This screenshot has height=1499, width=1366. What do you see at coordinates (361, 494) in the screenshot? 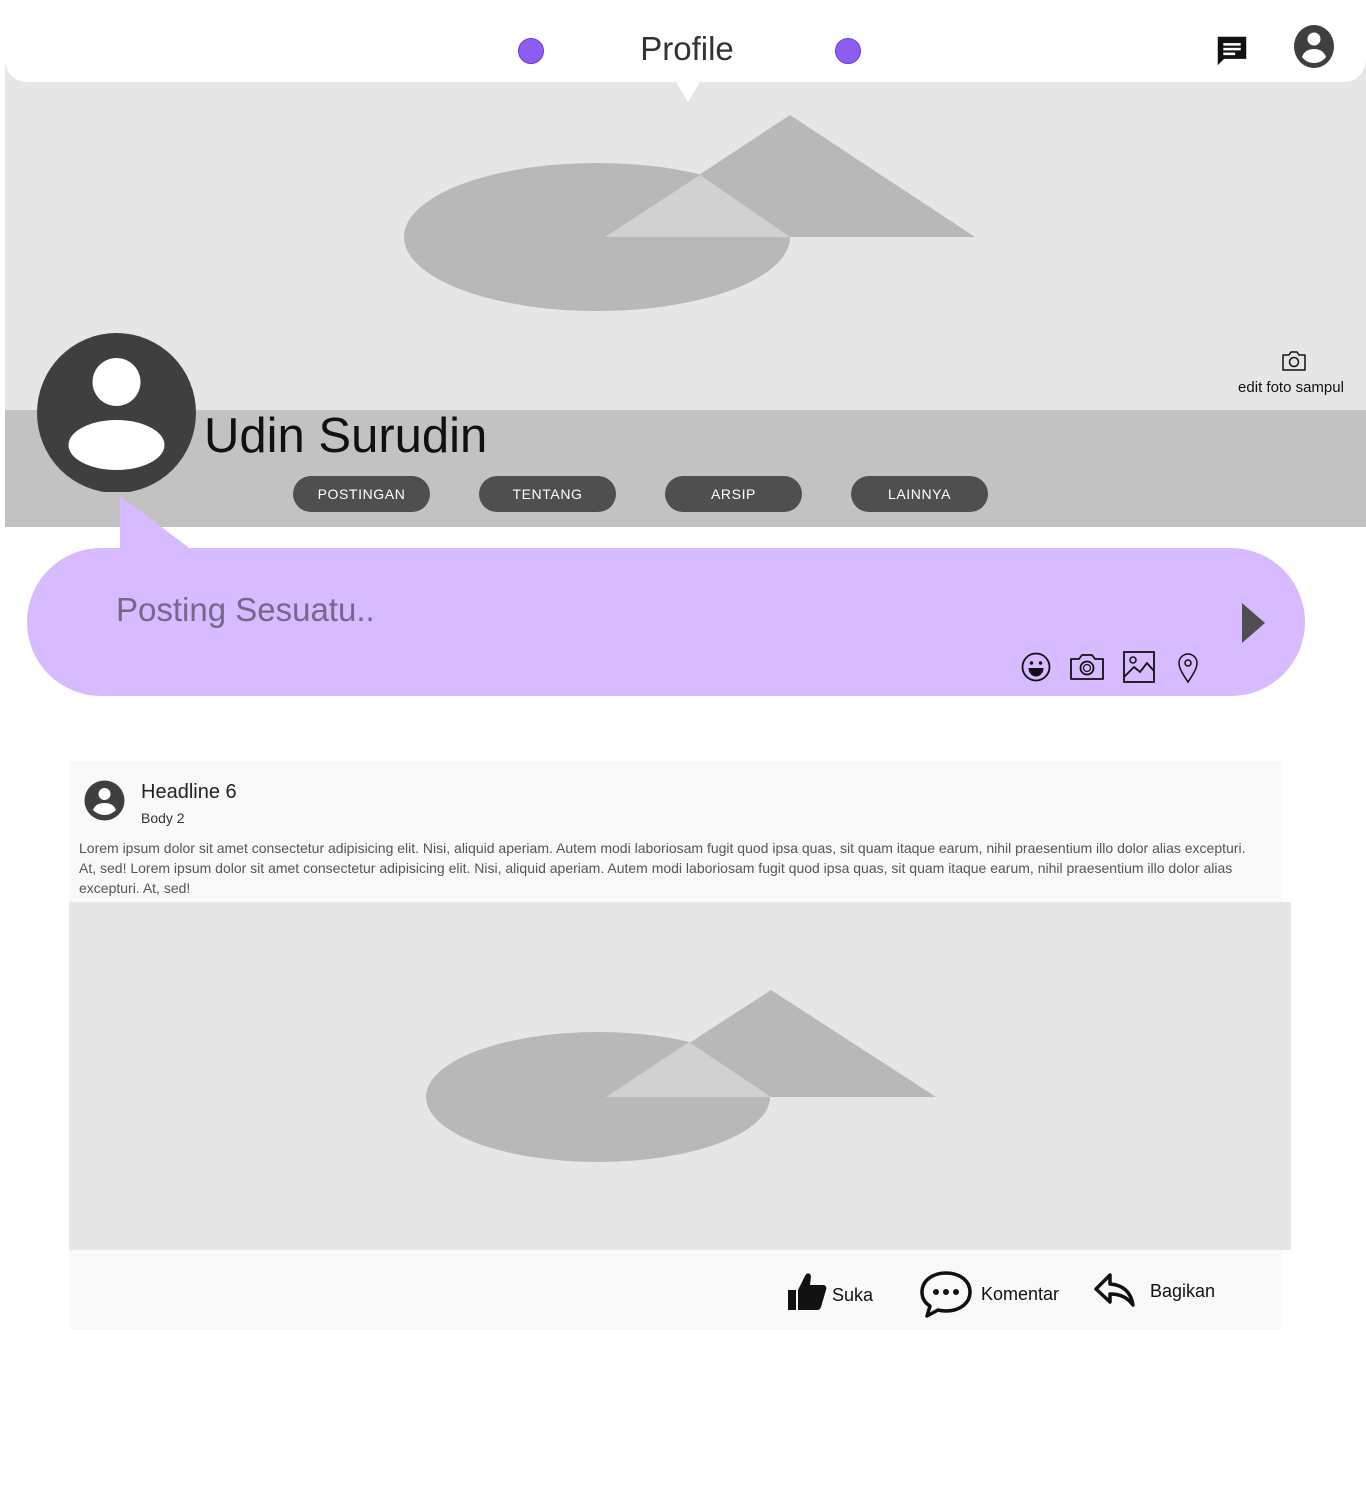
I see `tab-postingan: POSTINGAN` at bounding box center [361, 494].